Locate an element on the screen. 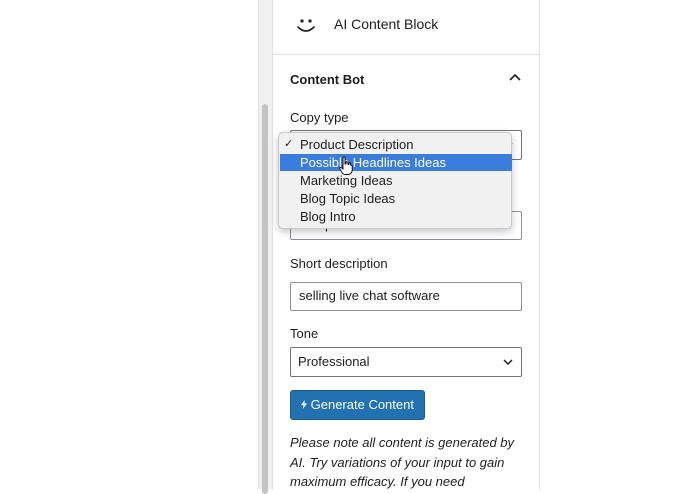 The height and width of the screenshot is (494, 673). checkmark-icon: ✓ is located at coordinates (289, 144).